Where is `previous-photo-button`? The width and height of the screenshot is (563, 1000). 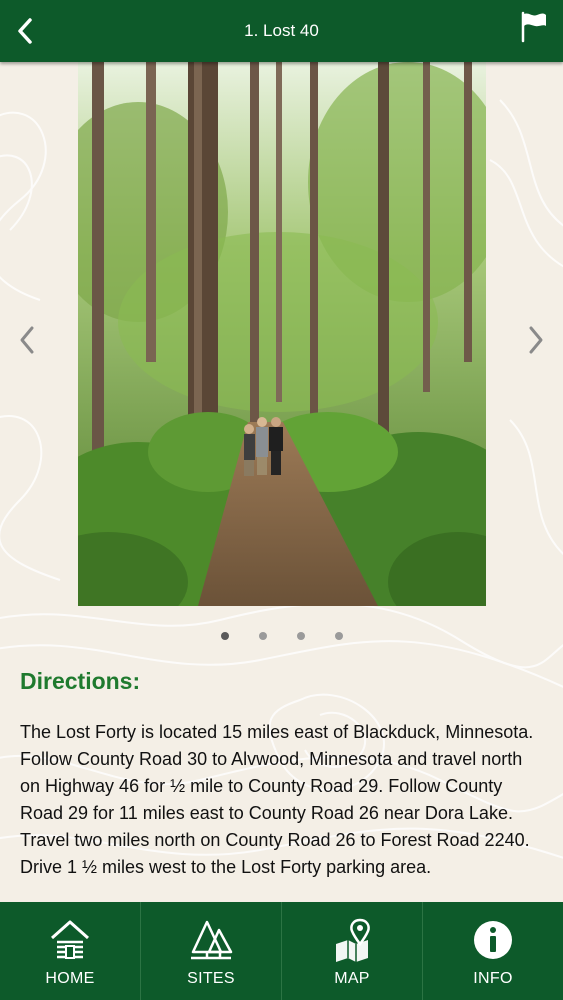 previous-photo-button is located at coordinates (27, 340).